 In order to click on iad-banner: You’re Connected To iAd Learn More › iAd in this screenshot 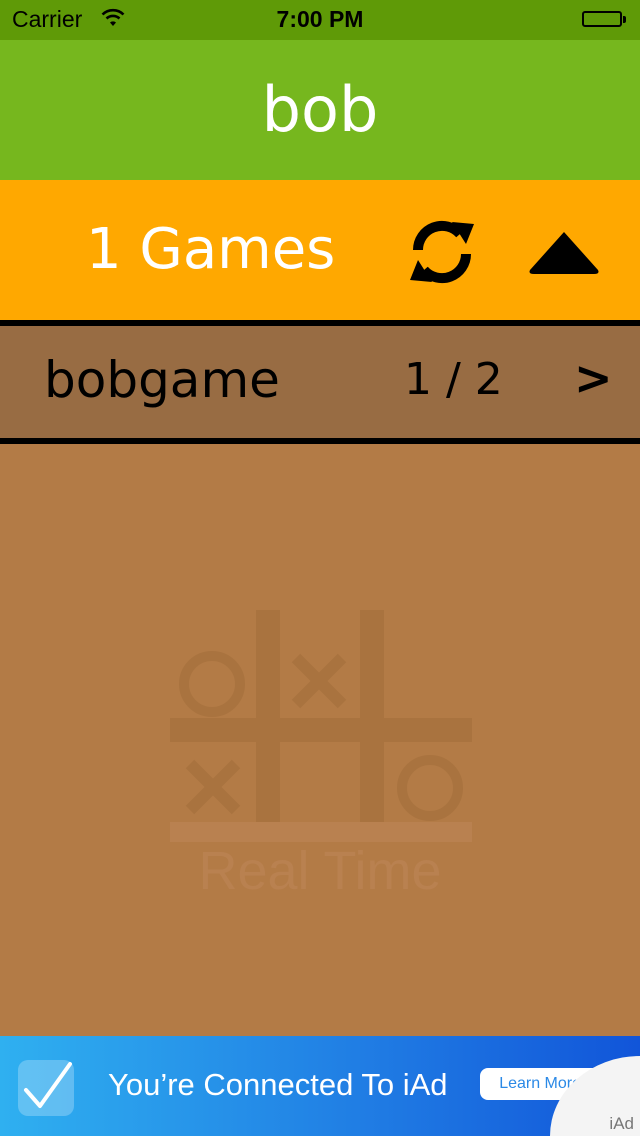, I will do `click(320, 1086)`.